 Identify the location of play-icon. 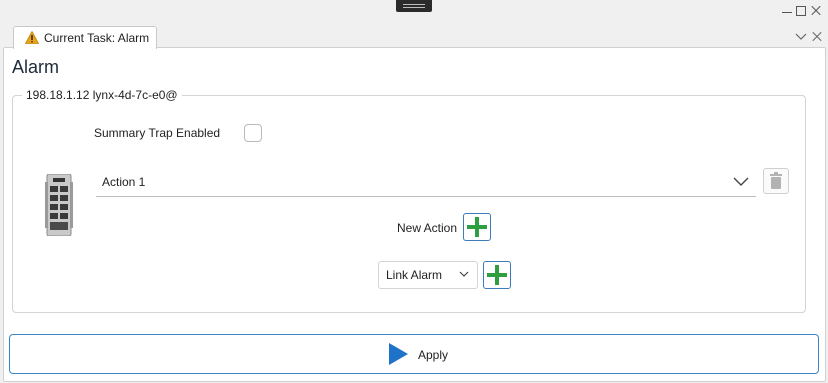
(398, 354).